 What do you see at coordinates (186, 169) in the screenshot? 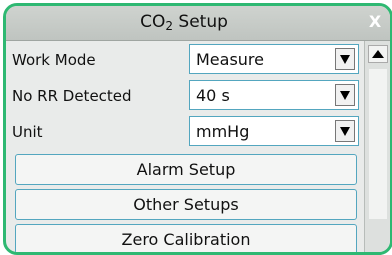
I see `alarm-setup-button: Alarm Setup` at bounding box center [186, 169].